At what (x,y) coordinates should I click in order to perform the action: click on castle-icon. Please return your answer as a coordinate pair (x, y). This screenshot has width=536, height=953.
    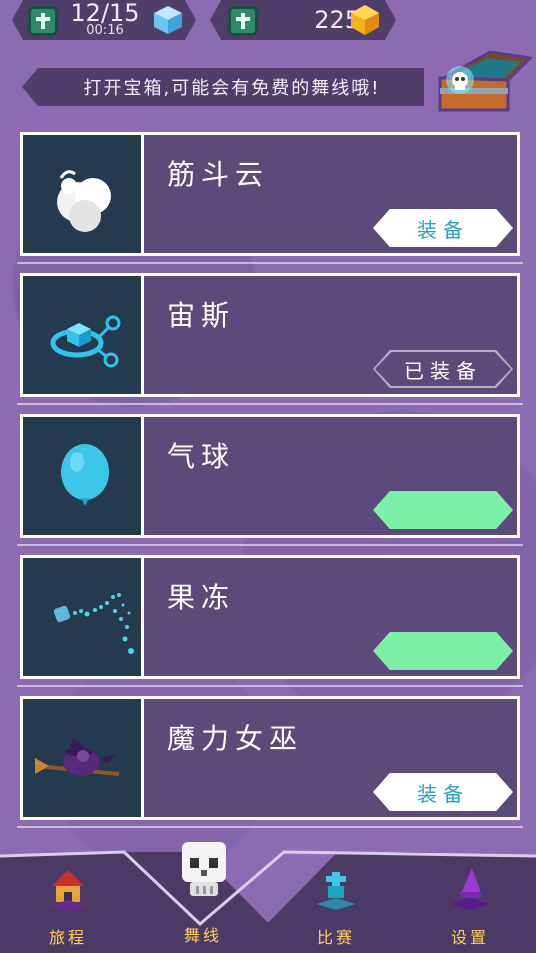
    Looking at the image, I should click on (68, 891).